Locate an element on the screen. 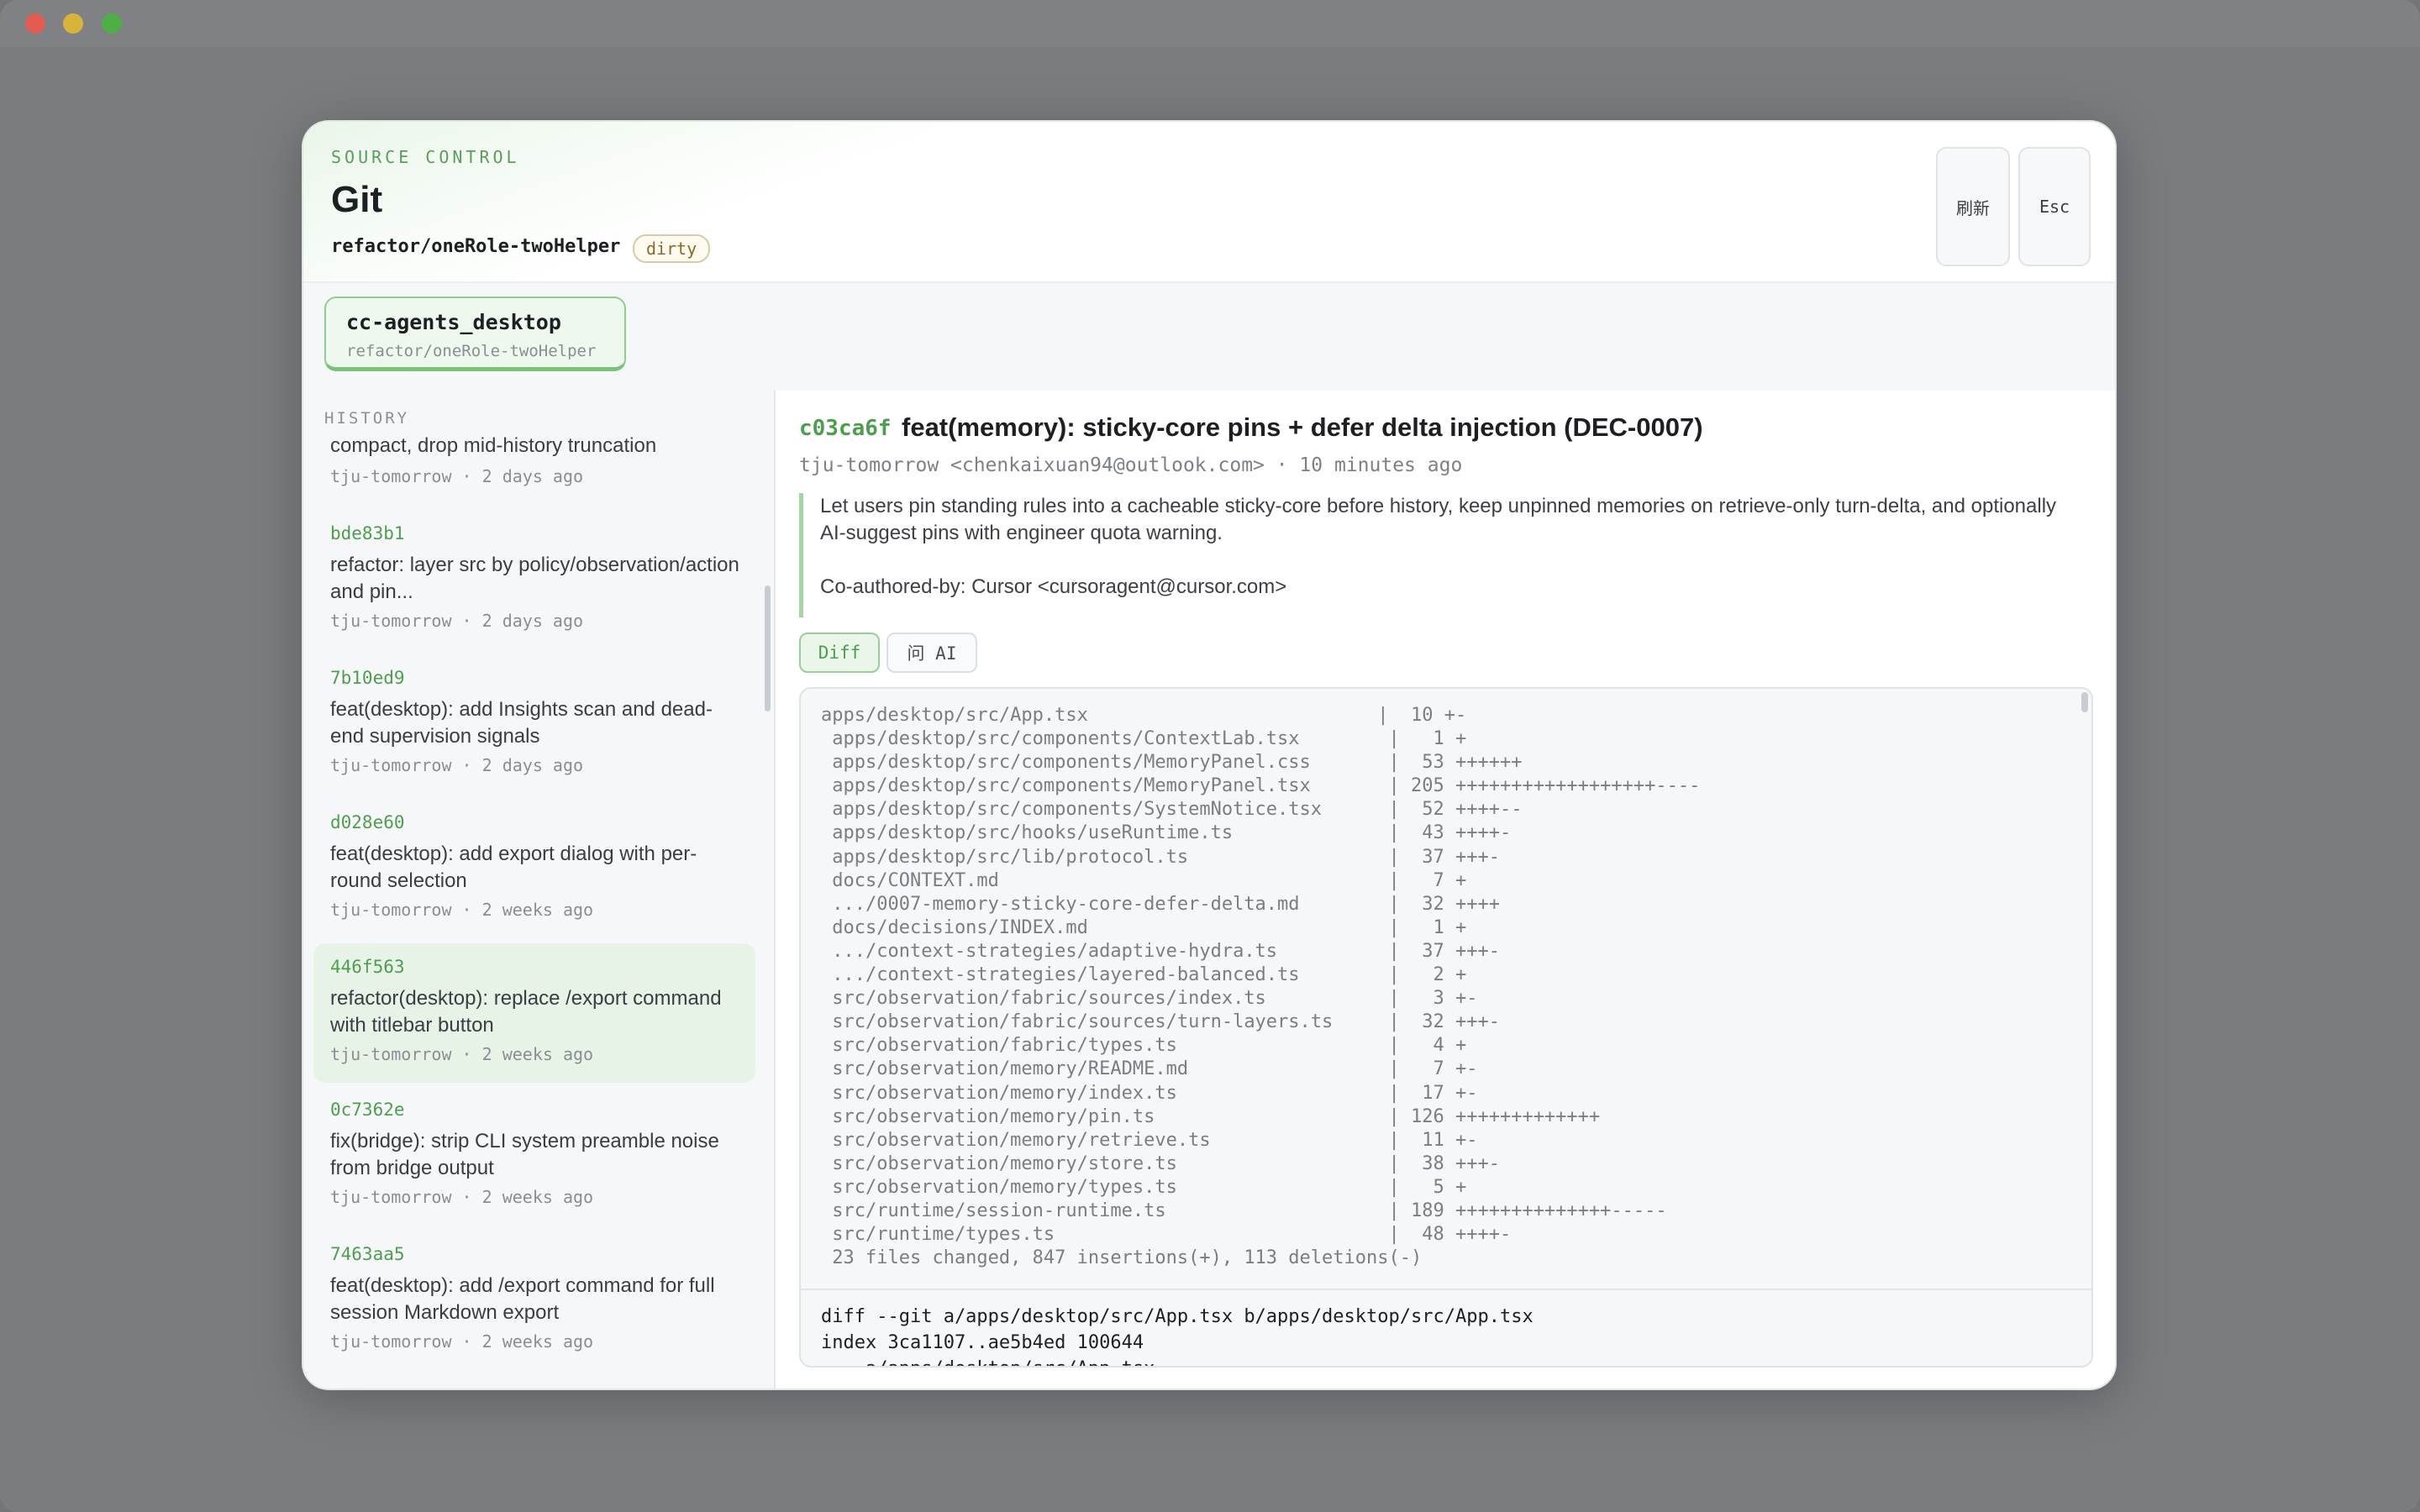  section-eyebrow: SOURCE CONTROL is located at coordinates (426, 157).